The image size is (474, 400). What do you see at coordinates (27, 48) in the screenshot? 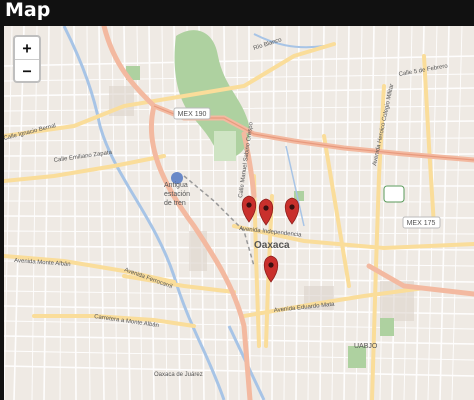
I see `zoom-in-button: +` at bounding box center [27, 48].